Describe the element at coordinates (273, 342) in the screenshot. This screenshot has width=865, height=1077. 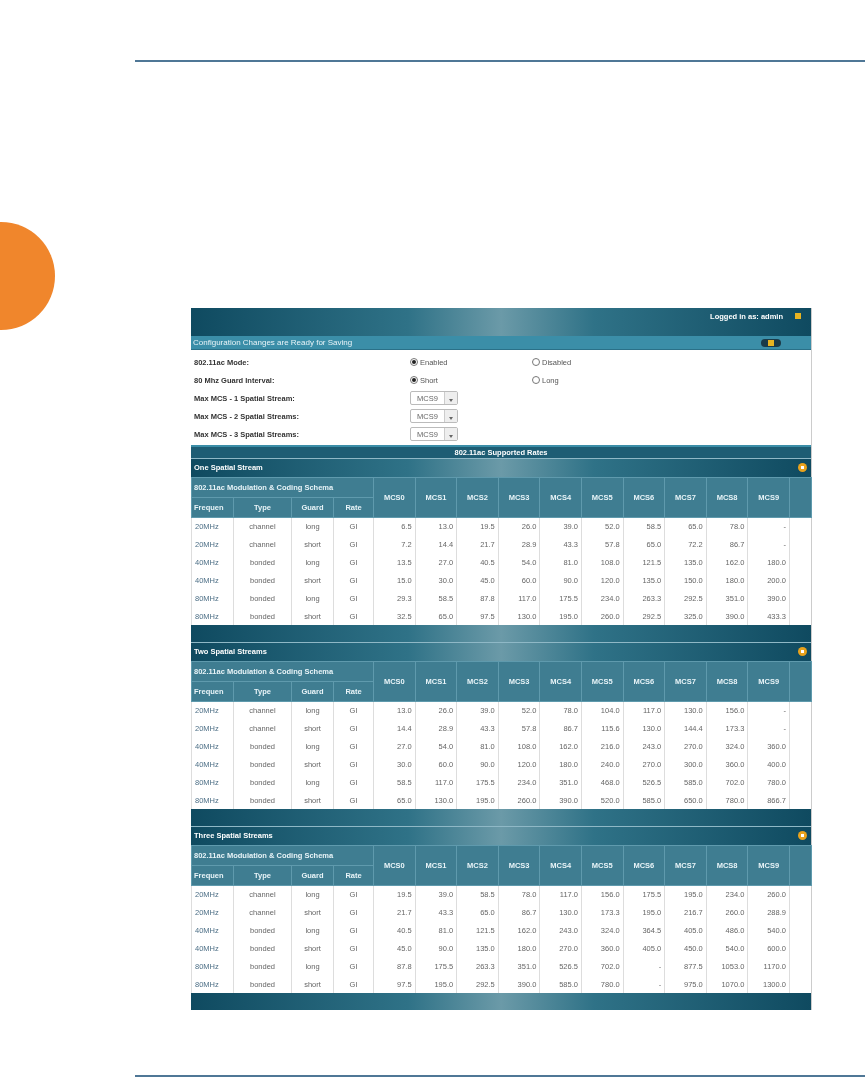
I see `notice-text: Configuration Changes are Ready for Saving` at that location.